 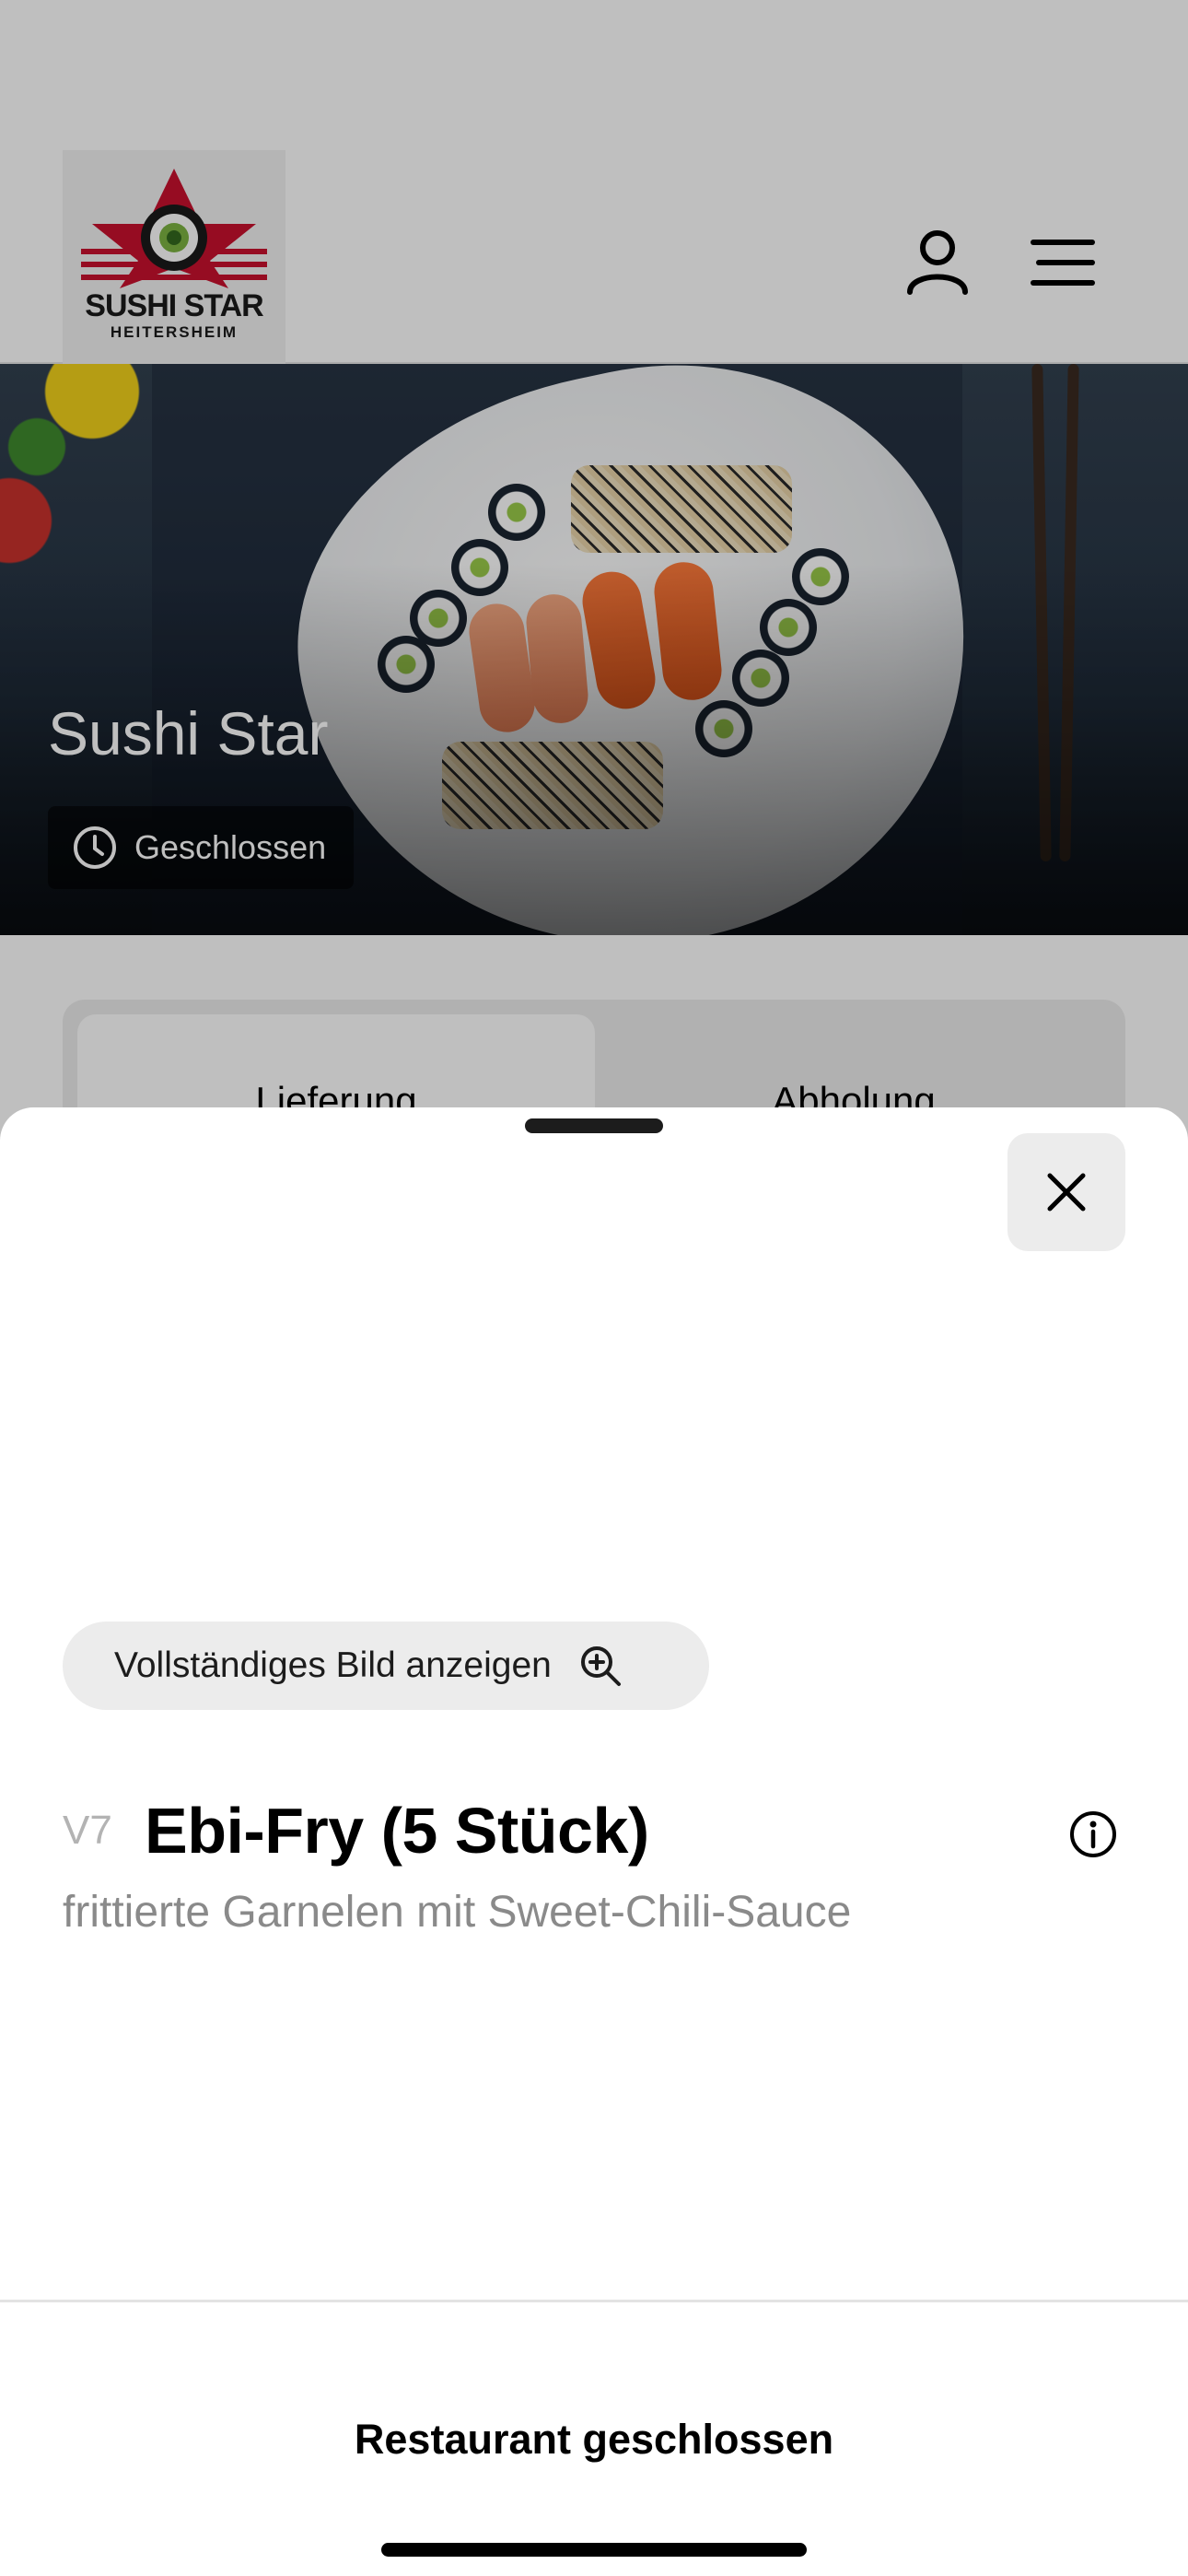 I want to click on footer-divider, so click(x=594, y=2301).